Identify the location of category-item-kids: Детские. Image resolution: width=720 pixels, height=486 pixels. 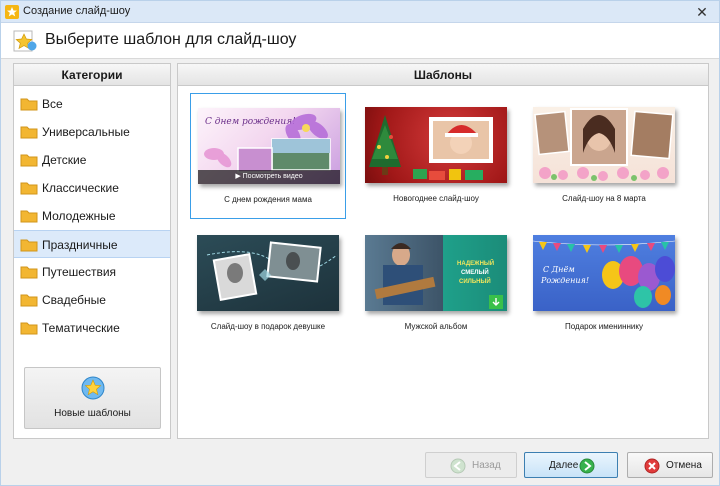
(92, 160).